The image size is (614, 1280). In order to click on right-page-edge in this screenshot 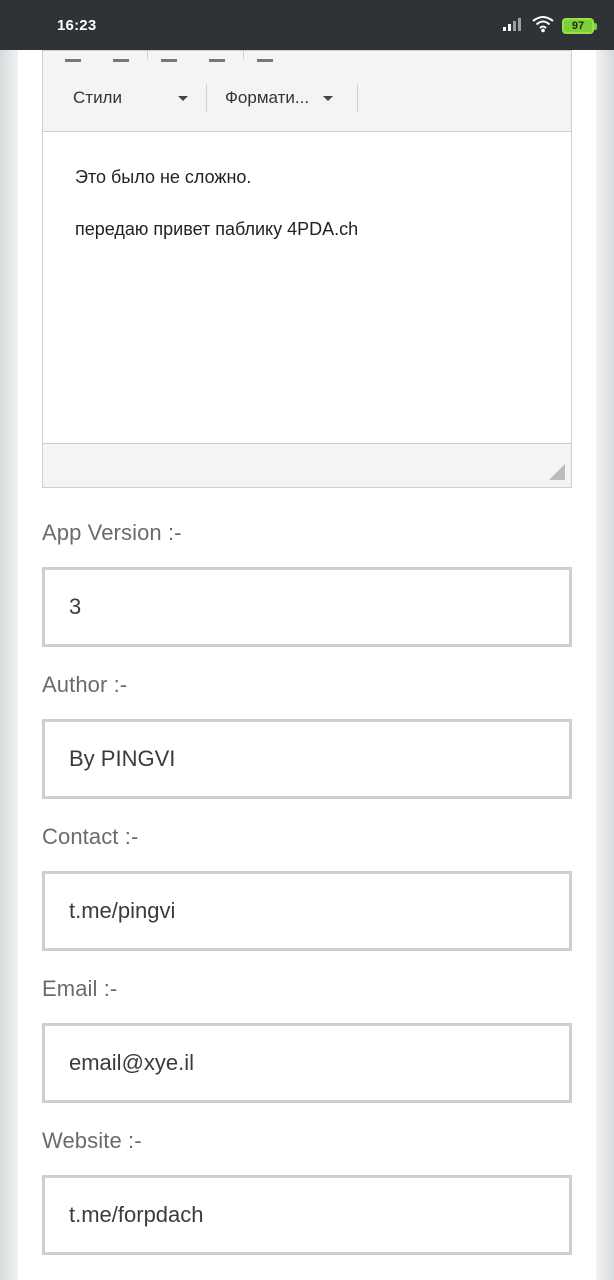, I will do `click(605, 665)`.